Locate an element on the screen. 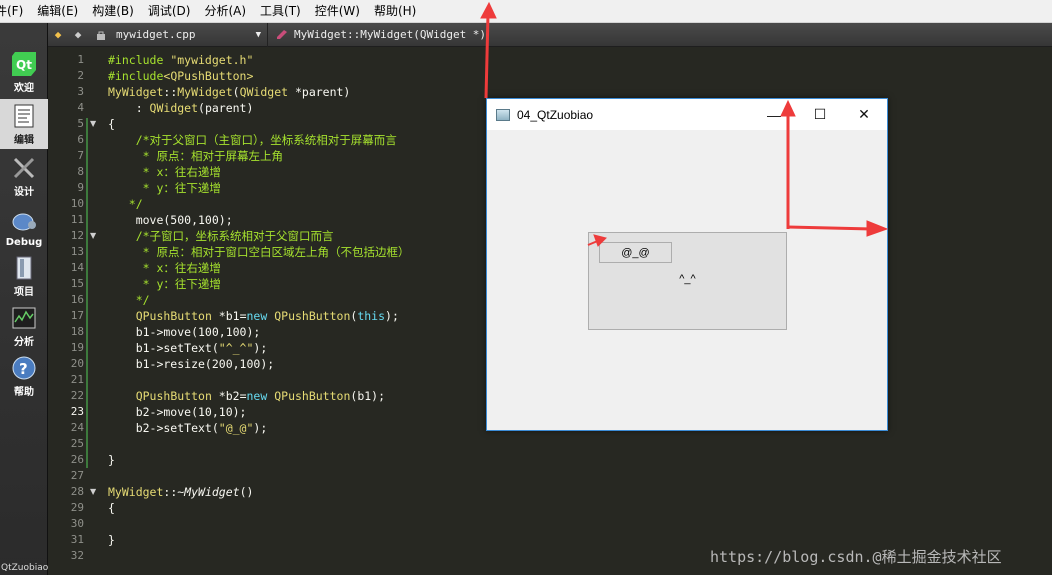 This screenshot has height=575, width=1052. code-line: /*子窗口，坐标系统相对于父窗口而言 is located at coordinates (221, 236).